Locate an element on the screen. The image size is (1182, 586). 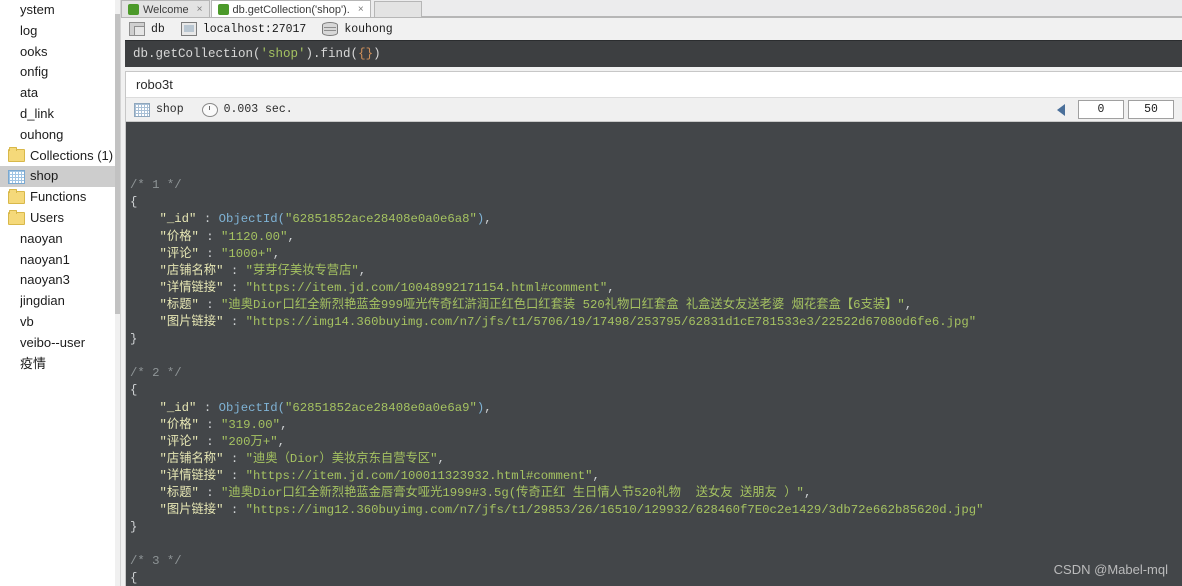
sidebar-item-ystem: ystem is located at coordinates (60, 10).